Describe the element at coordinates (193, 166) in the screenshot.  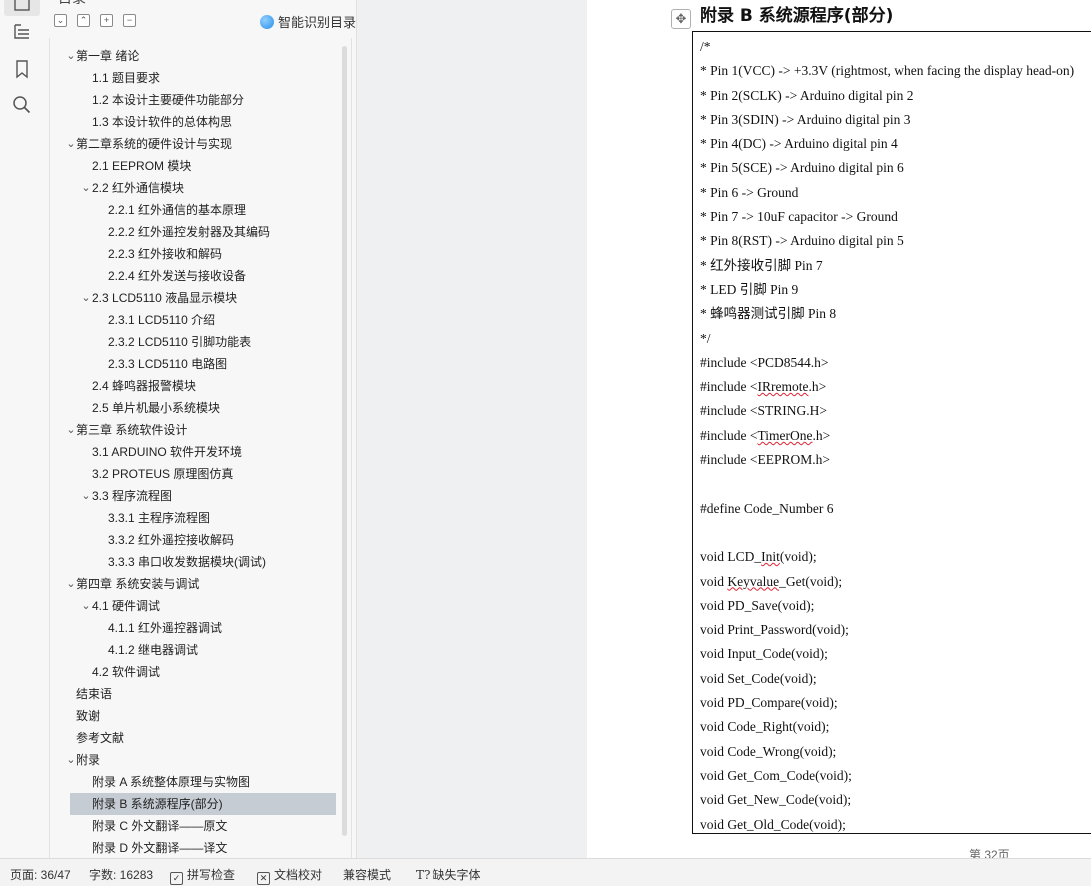
I see `toc-item: 2.1 EEPROM 模块` at that location.